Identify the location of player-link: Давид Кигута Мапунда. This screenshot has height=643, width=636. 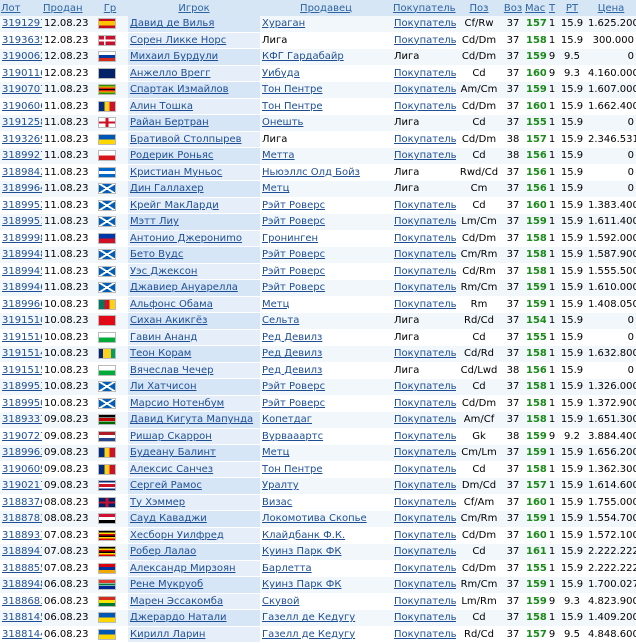
(194, 420).